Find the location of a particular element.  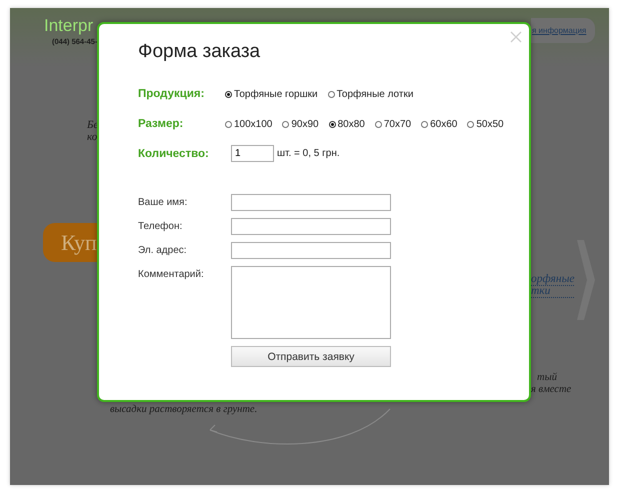

comment-field is located at coordinates (311, 302).